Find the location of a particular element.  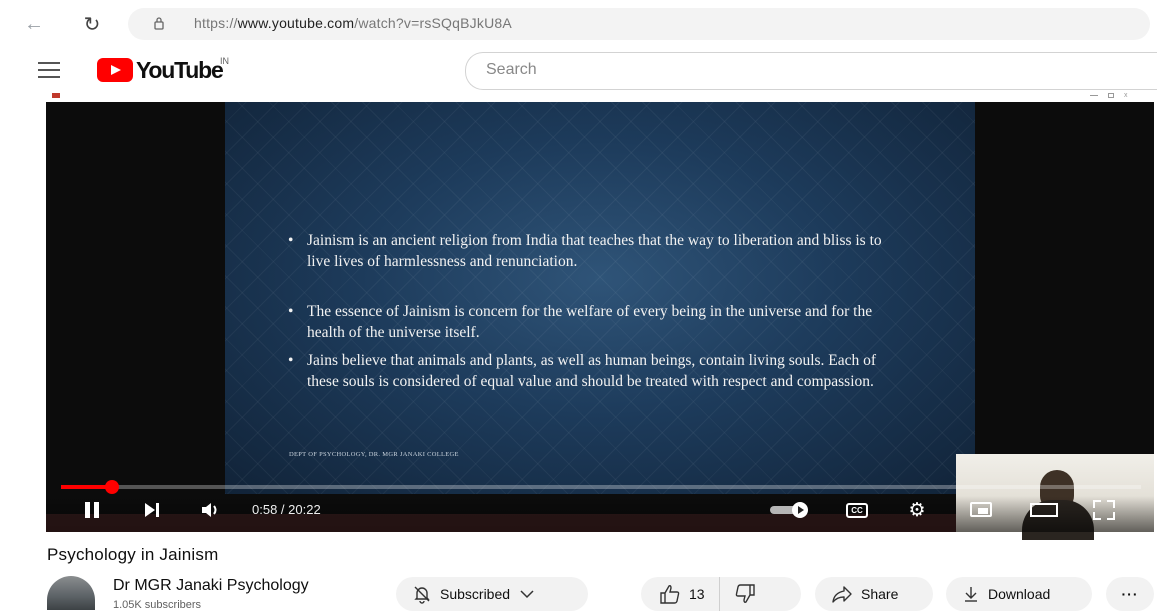

more-actions-button: ··· is located at coordinates (1130, 594).